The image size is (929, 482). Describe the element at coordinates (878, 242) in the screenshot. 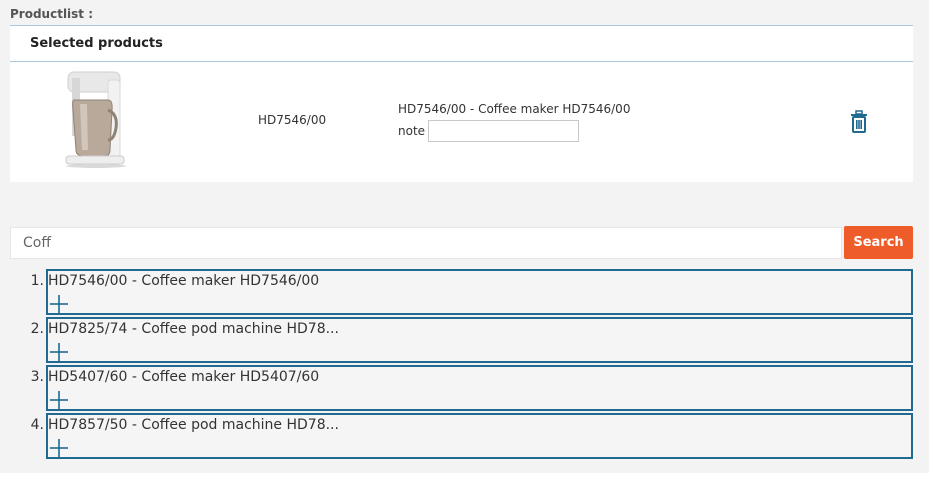

I see `search-button: Search` at that location.